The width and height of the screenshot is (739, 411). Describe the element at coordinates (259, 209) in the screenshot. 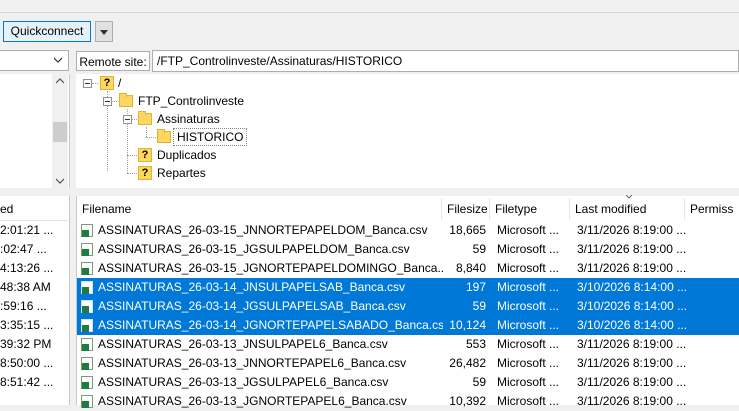

I see `column-header-filename: Filename` at that location.